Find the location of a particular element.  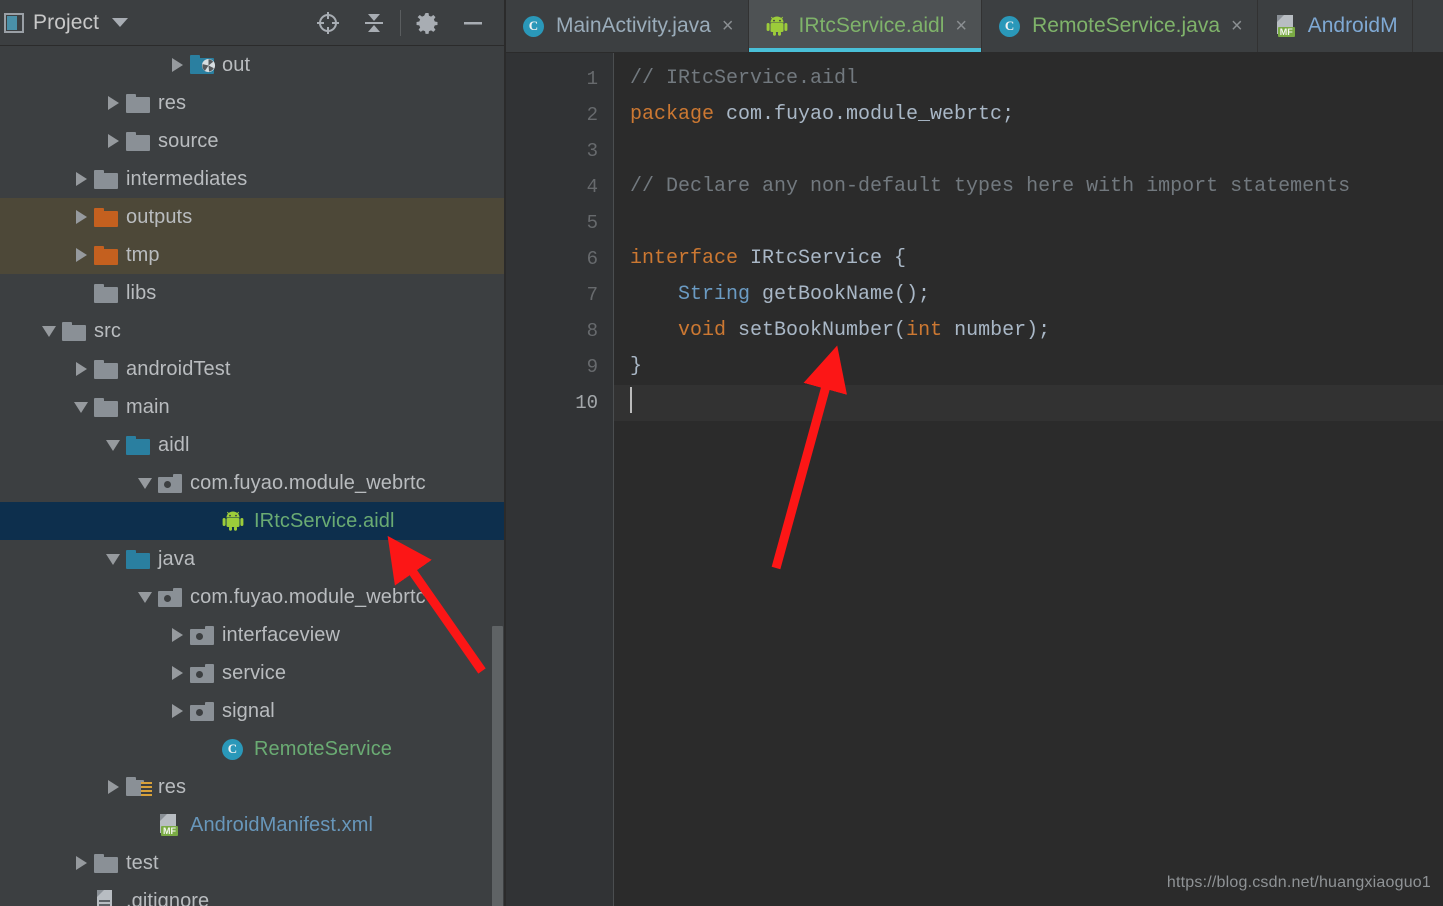

tree-row: signal is located at coordinates (253, 711).